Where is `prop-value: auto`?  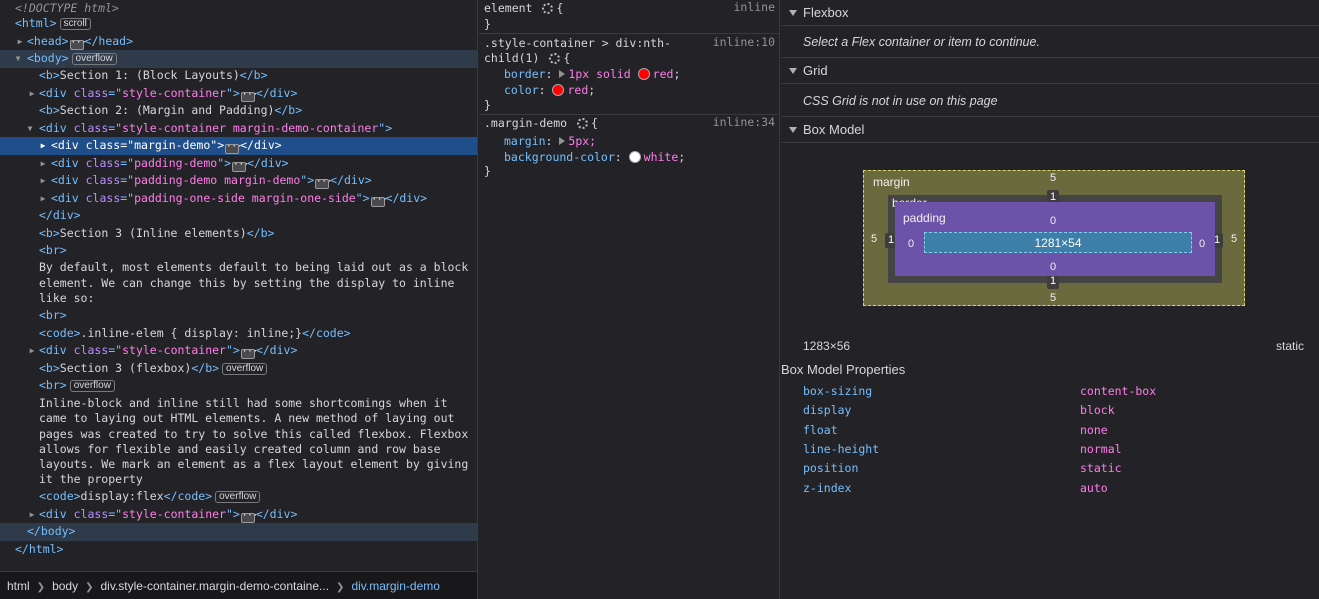
prop-value: auto is located at coordinates (1094, 488).